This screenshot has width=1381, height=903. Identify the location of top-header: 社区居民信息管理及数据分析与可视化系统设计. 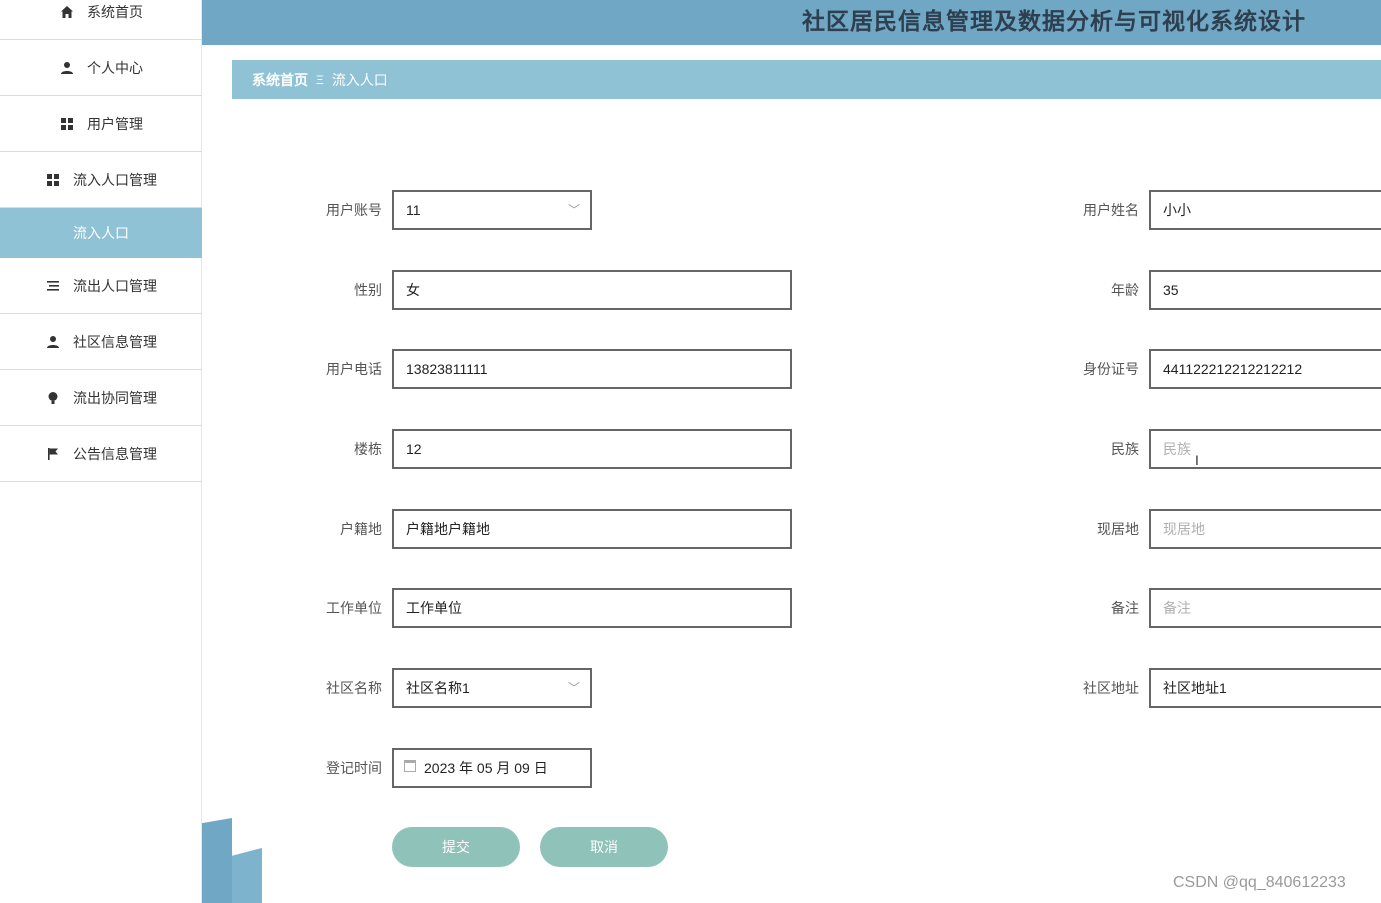
(791, 22).